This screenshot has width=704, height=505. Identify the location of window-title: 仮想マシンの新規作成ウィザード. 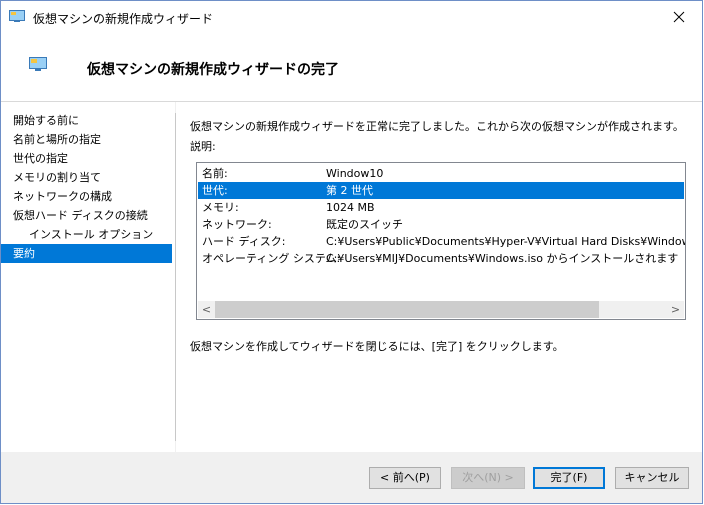
(123, 19).